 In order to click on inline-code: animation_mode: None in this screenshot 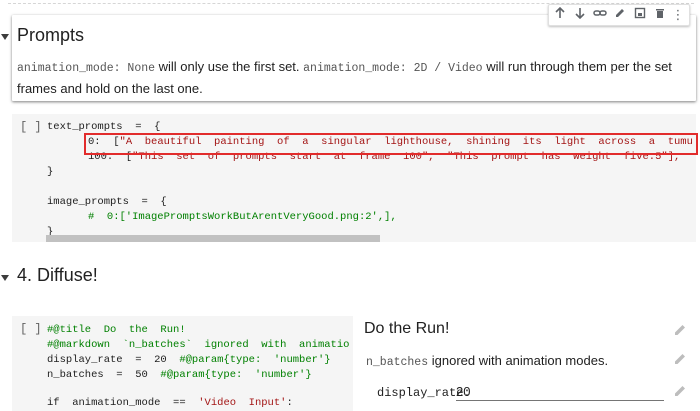, I will do `click(86, 68)`.